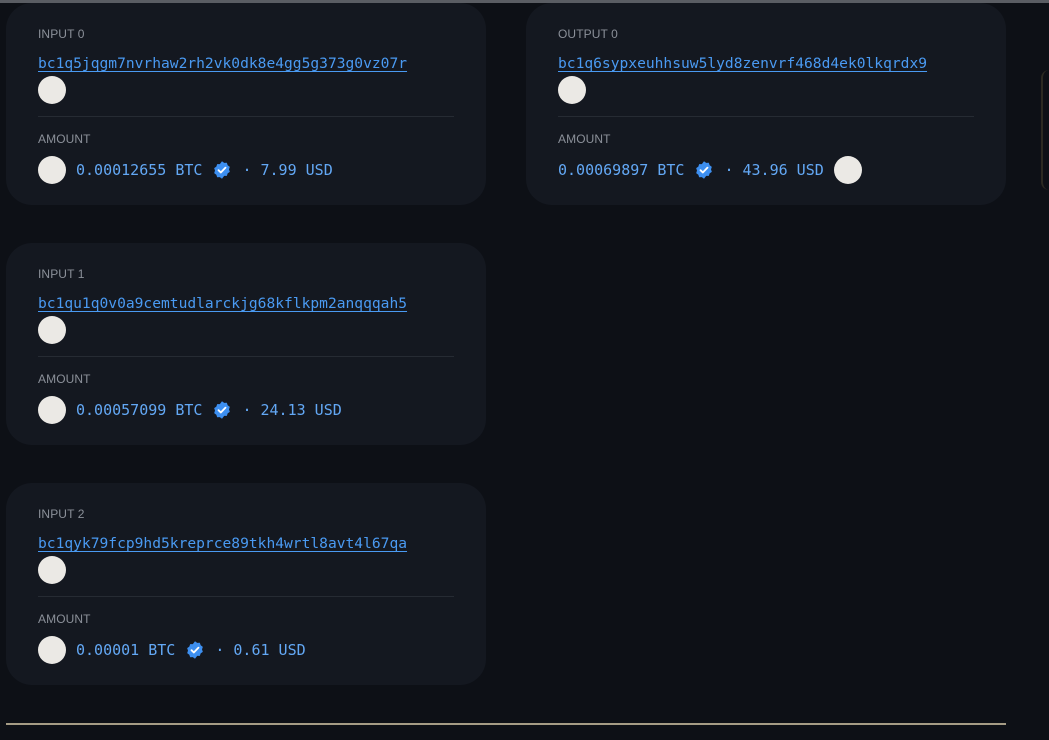 This screenshot has height=740, width=1049. I want to click on amount-row: 0.00057099 BTC · 24.13 USD, so click(190, 410).